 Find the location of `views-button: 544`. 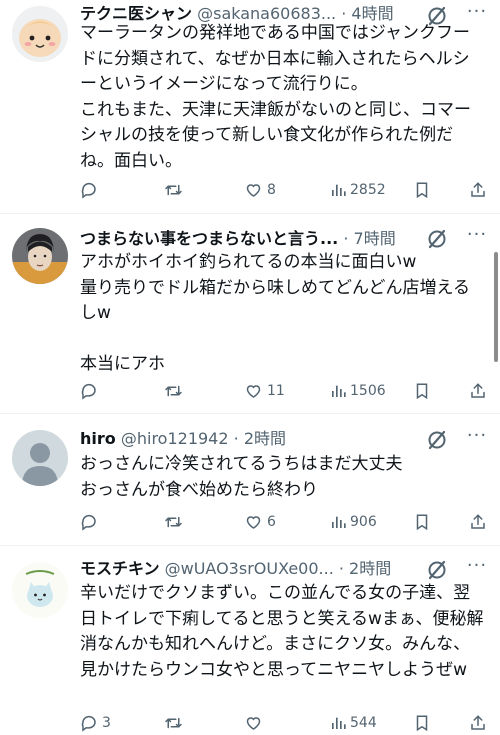

views-button: 544 is located at coordinates (353, 723).